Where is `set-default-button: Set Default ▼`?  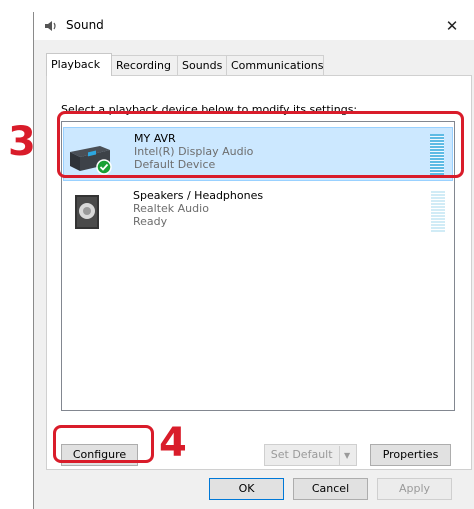
set-default-button: Set Default ▼ is located at coordinates (310, 455).